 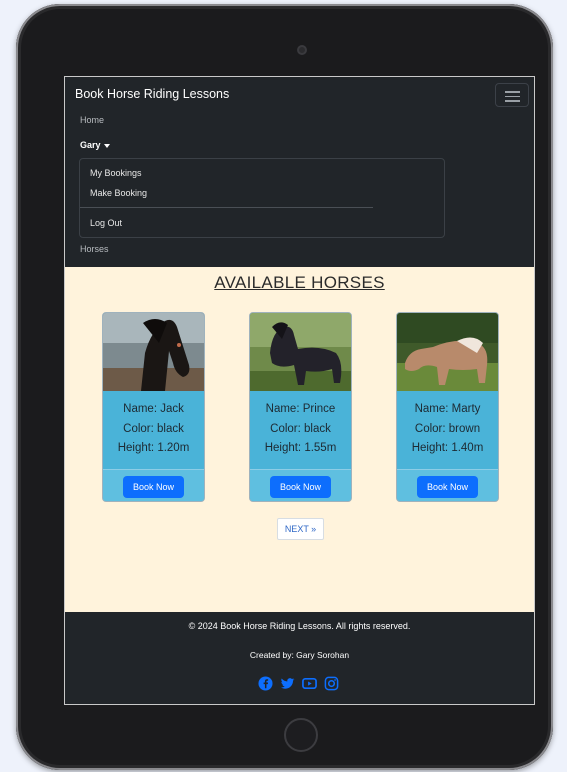 What do you see at coordinates (94, 249) in the screenshot?
I see `nav-horses: Horses` at bounding box center [94, 249].